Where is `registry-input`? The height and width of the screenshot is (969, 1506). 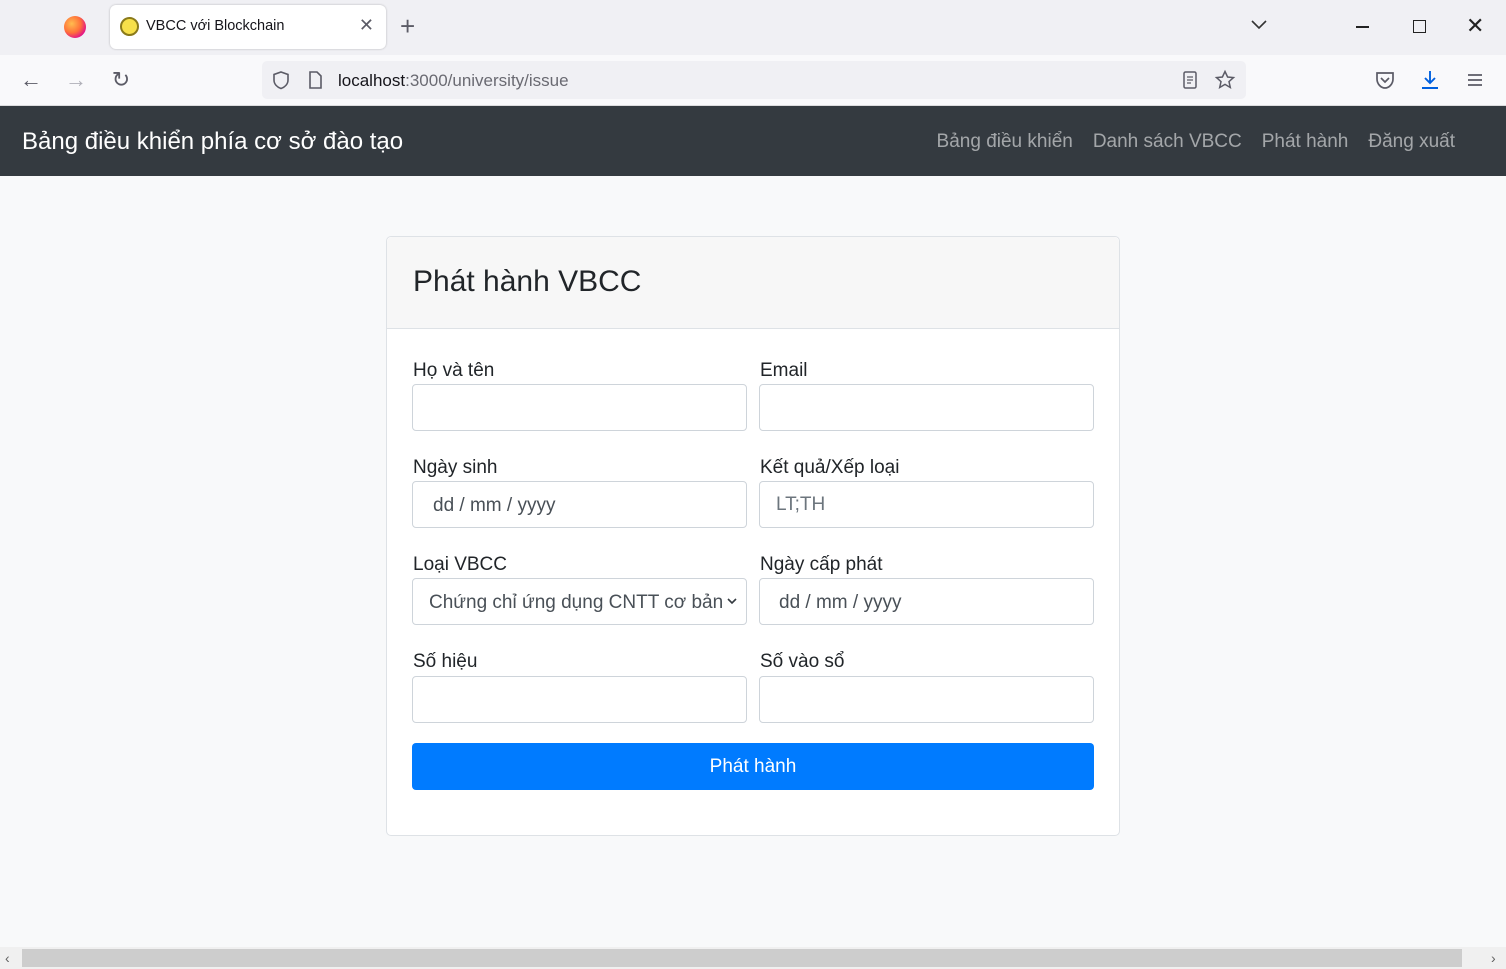 registry-input is located at coordinates (926, 699).